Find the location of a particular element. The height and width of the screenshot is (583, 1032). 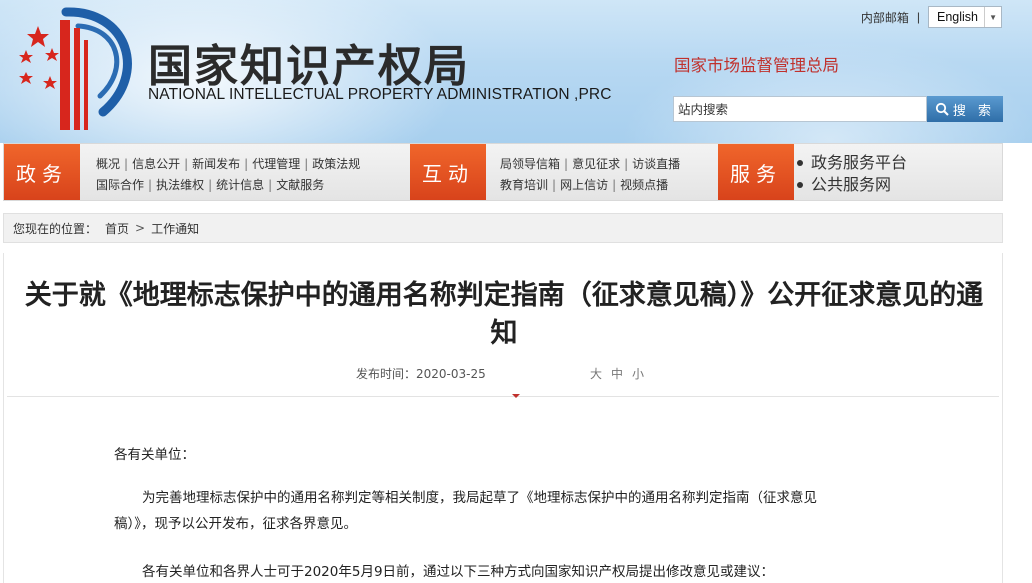

site-logo-chinese: 国家知识产权局 is located at coordinates (309, 62).